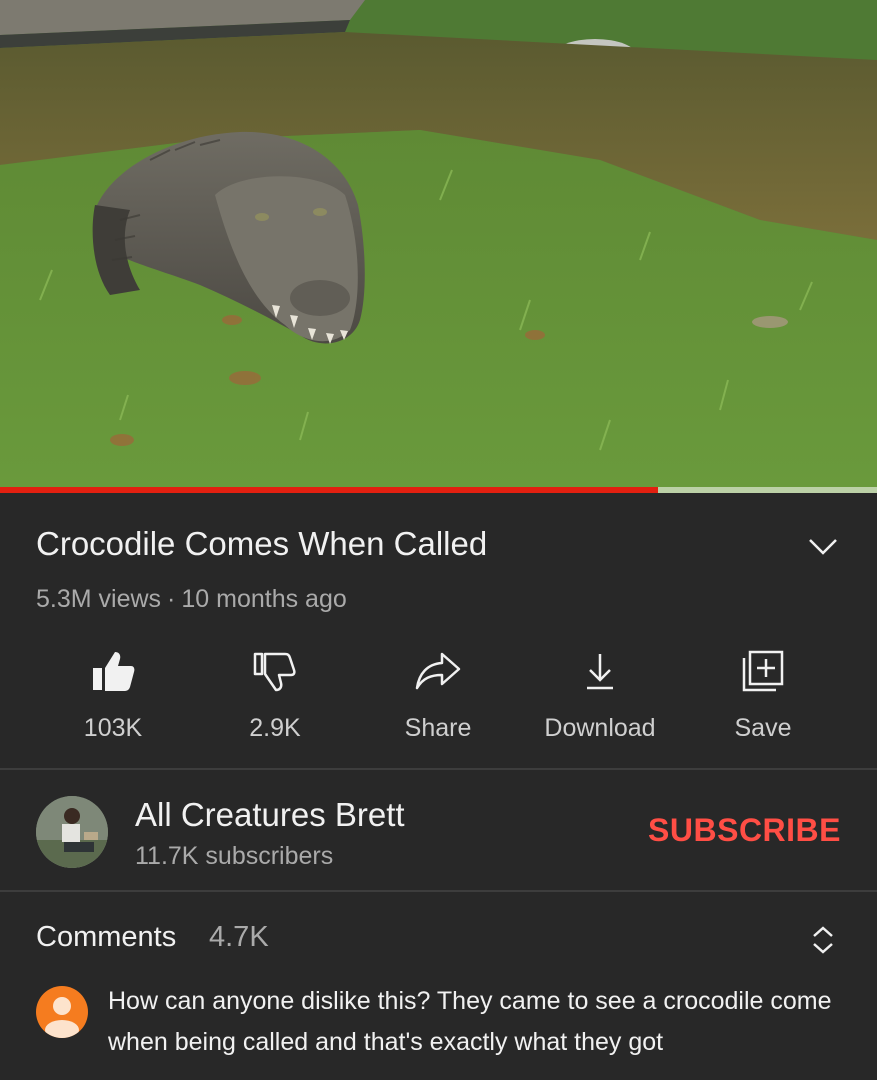  I want to click on like-button: 103K, so click(113, 695).